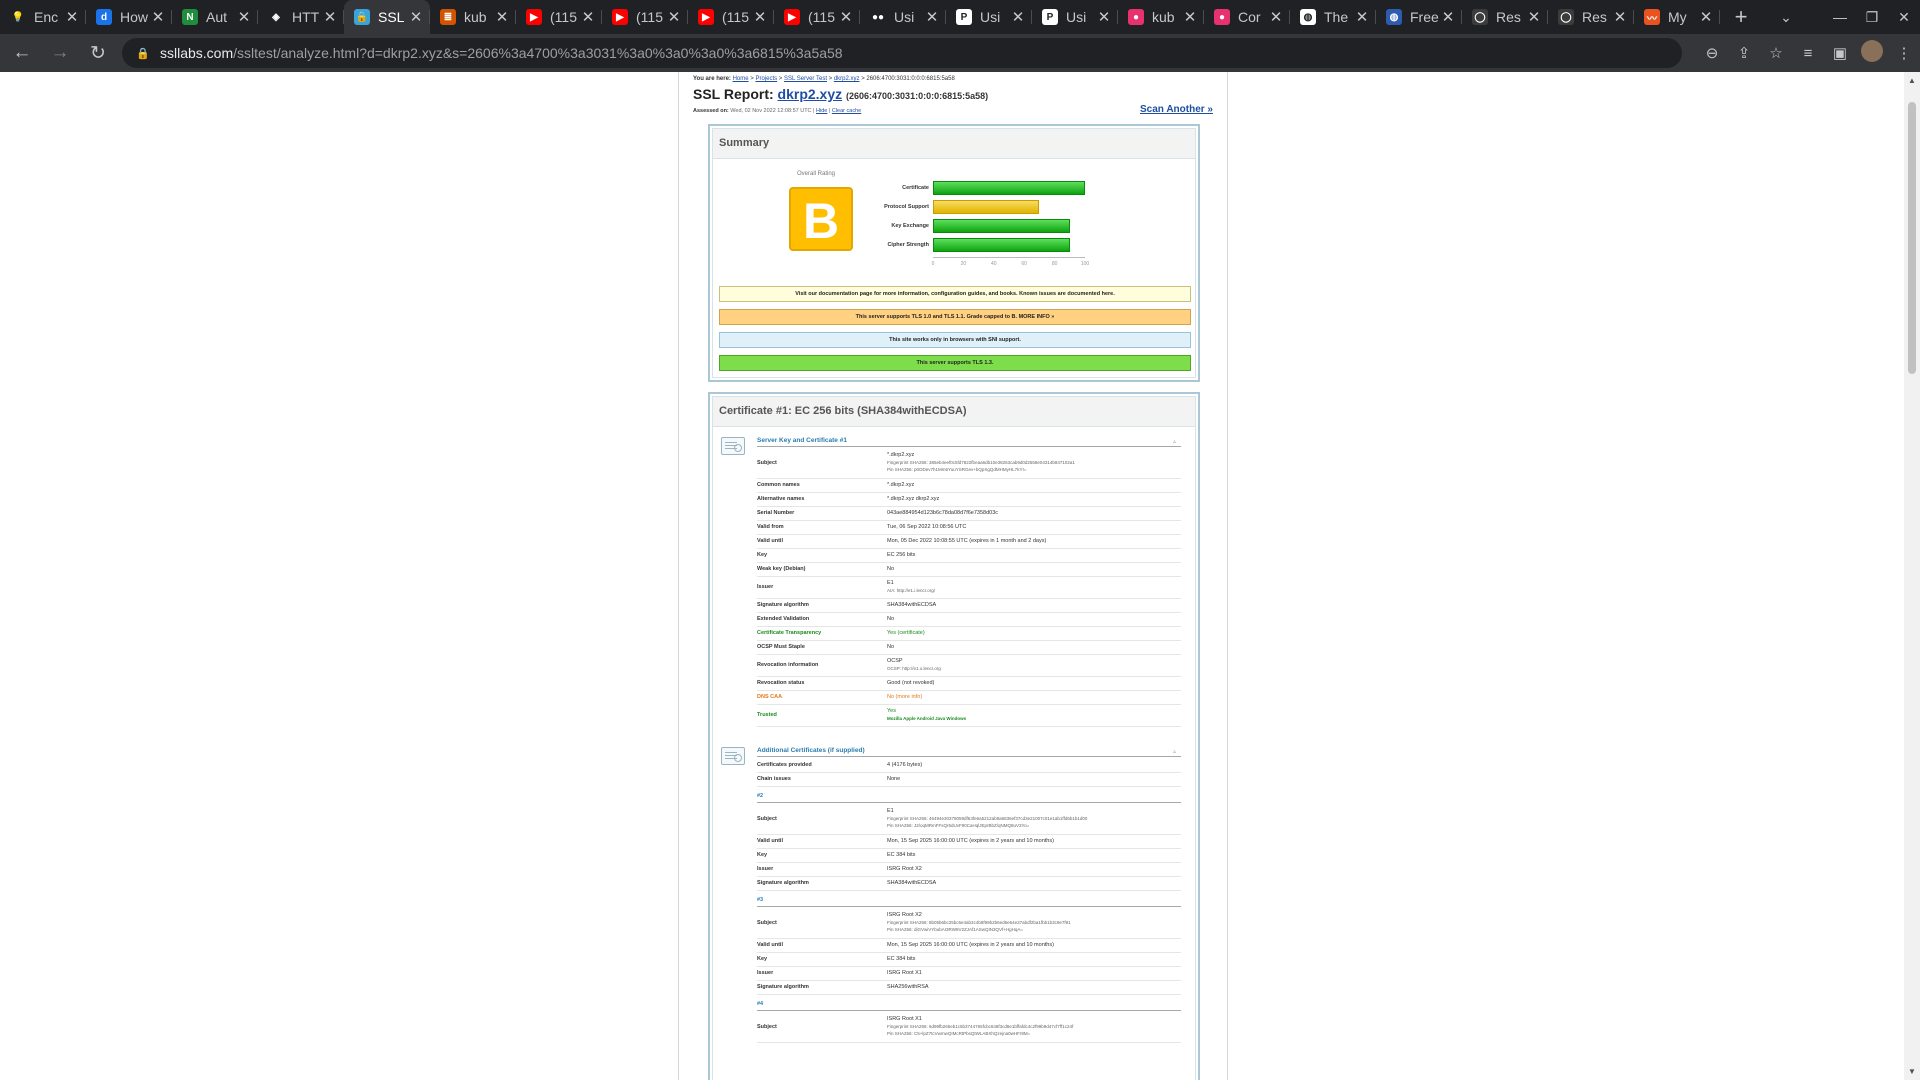 The width and height of the screenshot is (1920, 1080). I want to click on clear-cache-link: Clear cache, so click(846, 111).